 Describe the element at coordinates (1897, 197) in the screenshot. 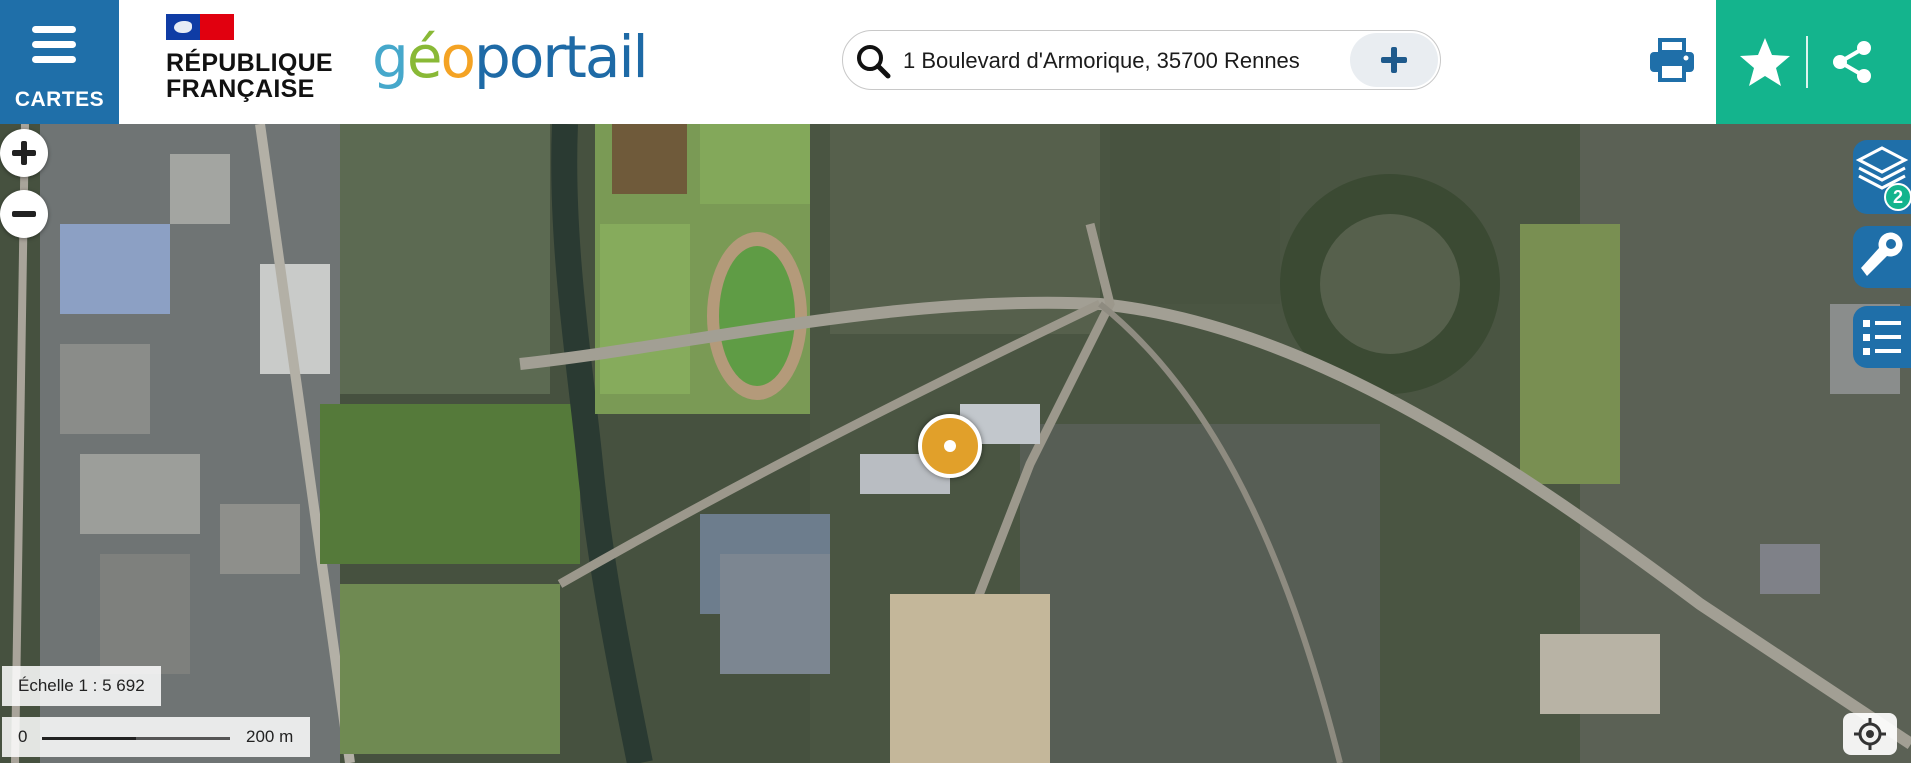

I see `layer-count-badge: 2` at that location.